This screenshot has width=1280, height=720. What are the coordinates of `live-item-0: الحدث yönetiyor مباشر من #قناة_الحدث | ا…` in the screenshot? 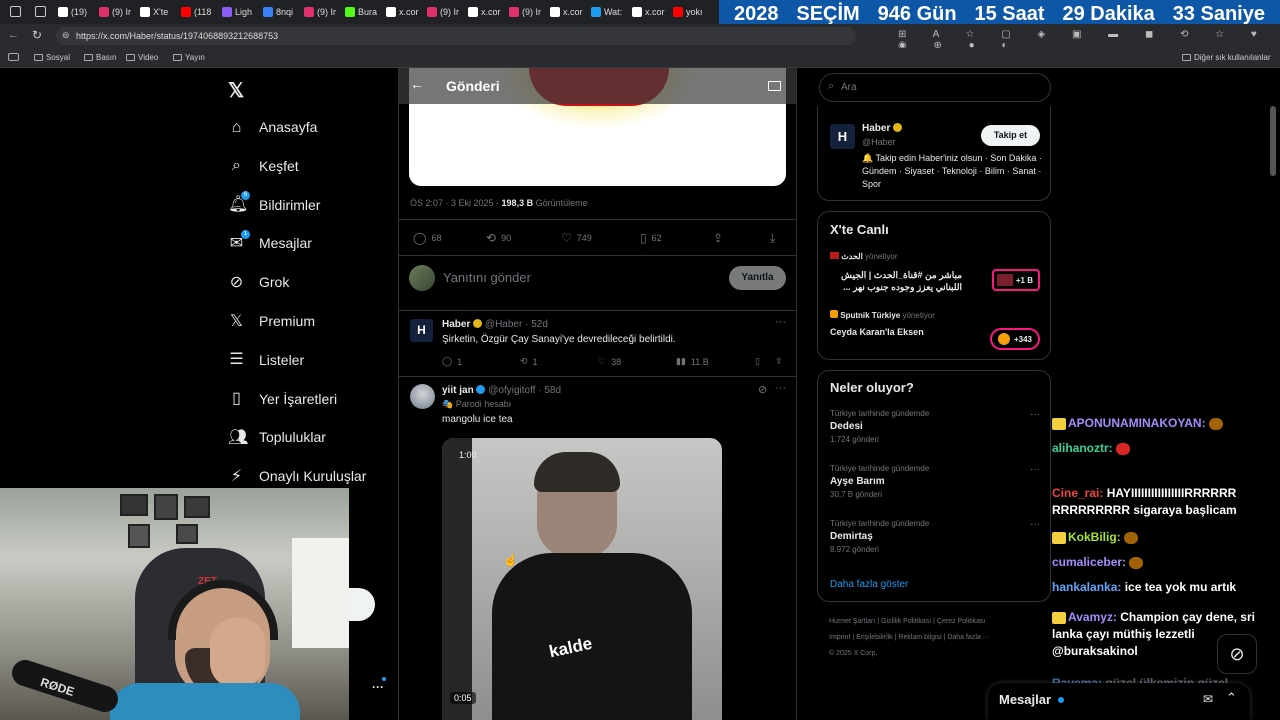 It's located at (935, 275).